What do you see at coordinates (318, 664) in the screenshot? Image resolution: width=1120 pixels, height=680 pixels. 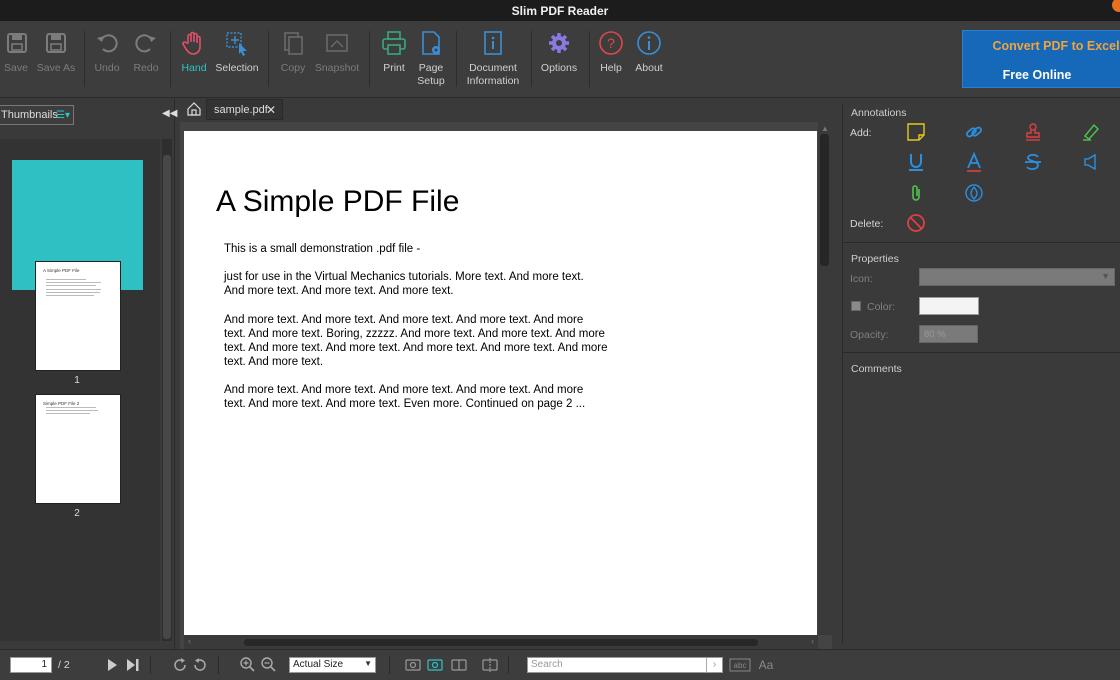 I see `zoom-level-value: Actual Size` at bounding box center [318, 664].